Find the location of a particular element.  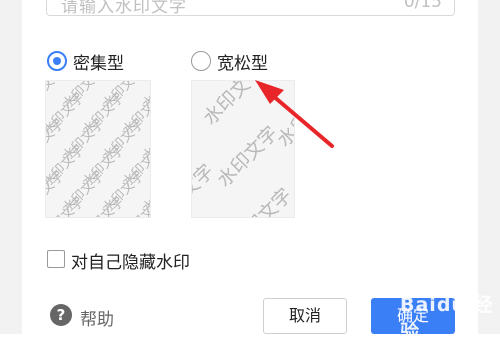

loose-watermark-pattern: 水印文字水印文字水印文字水印文字水印文字 is located at coordinates (243, 149).